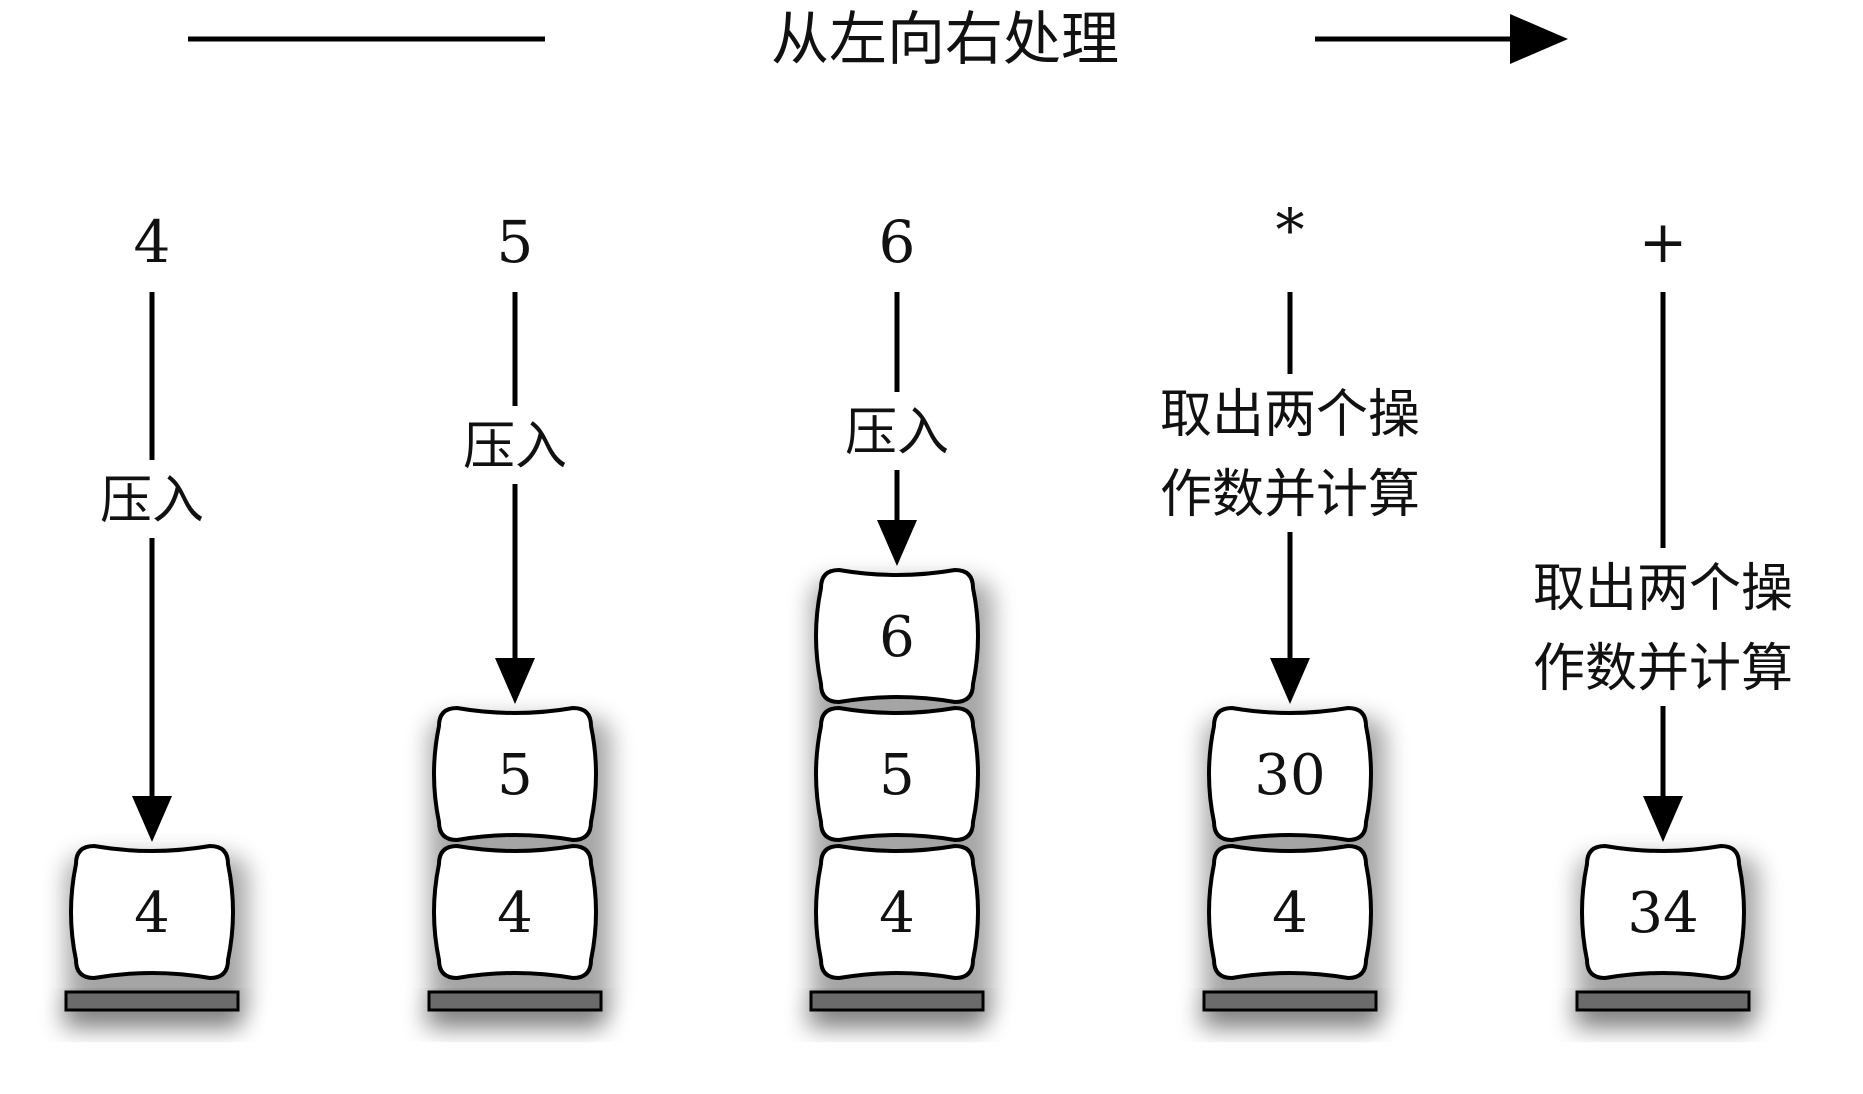 The image size is (1863, 1094). I want to click on step-column: 6 压入 4 5 6, so click(900, 619).